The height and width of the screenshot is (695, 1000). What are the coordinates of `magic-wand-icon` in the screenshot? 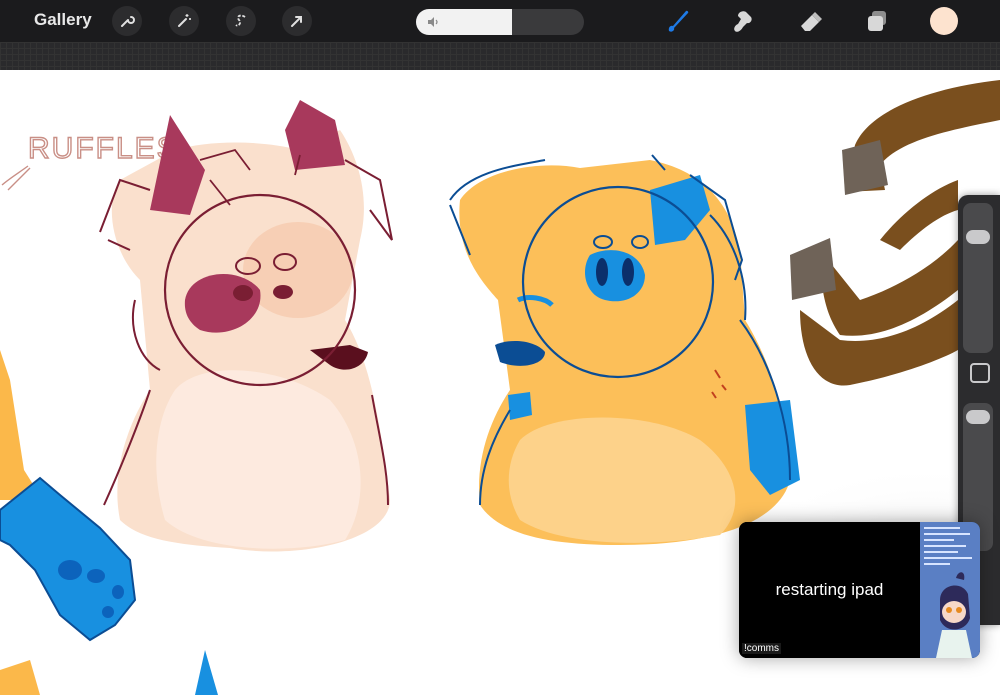 It's located at (184, 21).